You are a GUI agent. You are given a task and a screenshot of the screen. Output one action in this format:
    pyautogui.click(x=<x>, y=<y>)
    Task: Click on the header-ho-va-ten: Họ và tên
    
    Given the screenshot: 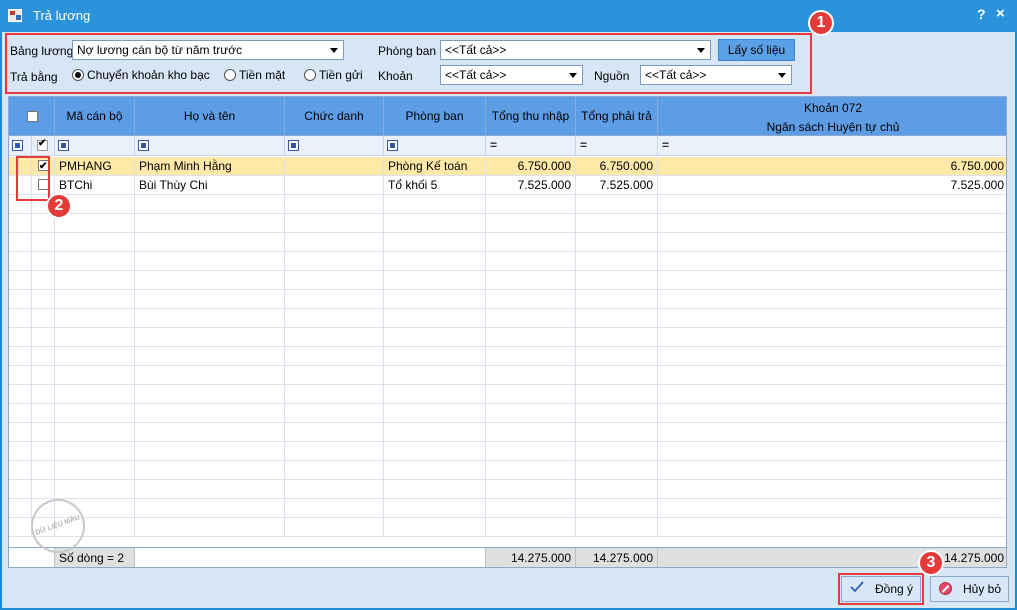 What is the action you would take?
    pyautogui.click(x=210, y=116)
    